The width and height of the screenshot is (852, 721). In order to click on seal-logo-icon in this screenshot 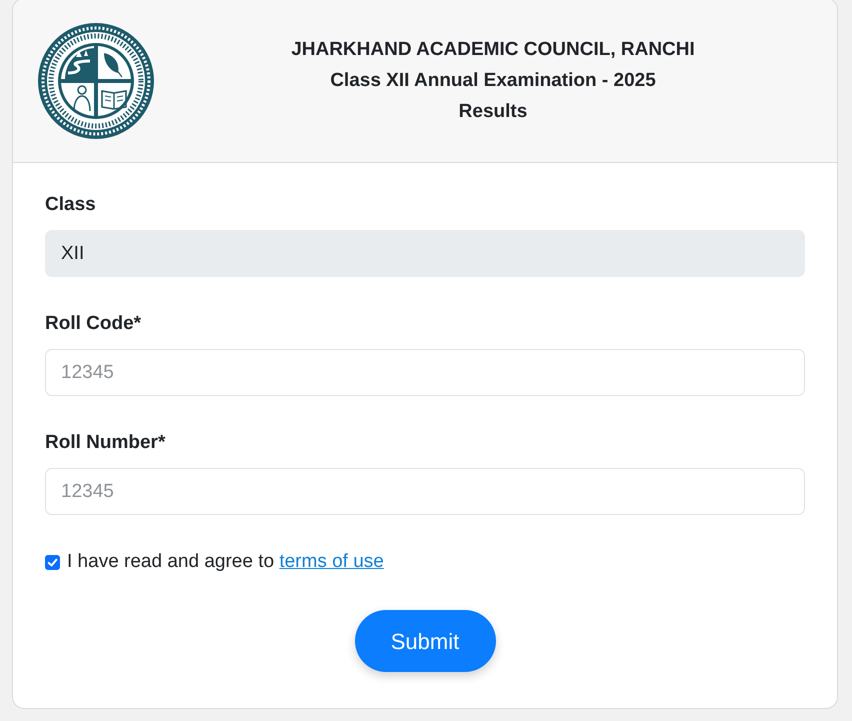, I will do `click(96, 80)`.